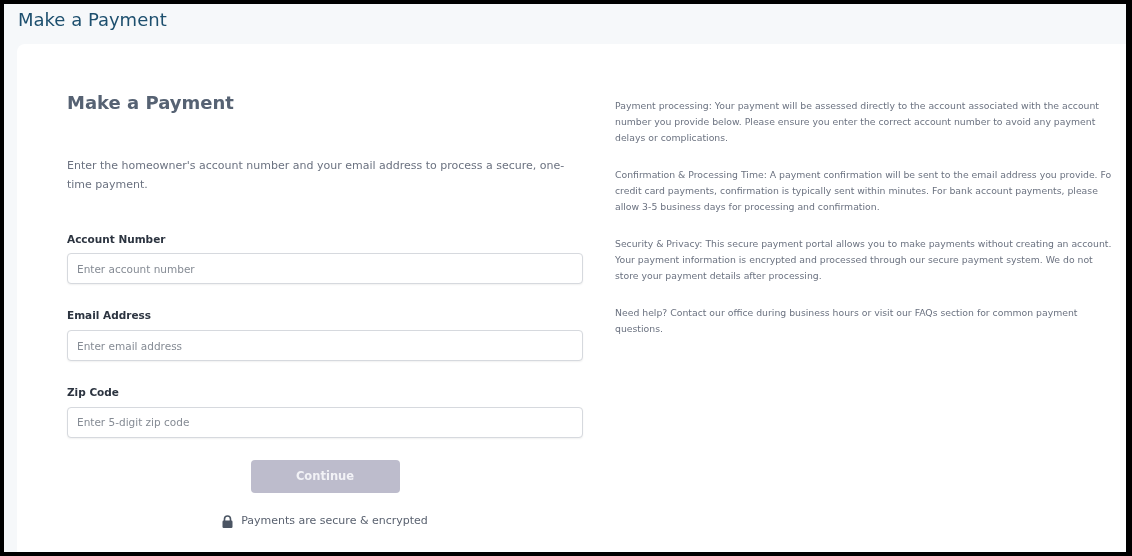 This screenshot has height=556, width=1132. What do you see at coordinates (325, 422) in the screenshot?
I see `input-field: Enter 5-digit zip code` at bounding box center [325, 422].